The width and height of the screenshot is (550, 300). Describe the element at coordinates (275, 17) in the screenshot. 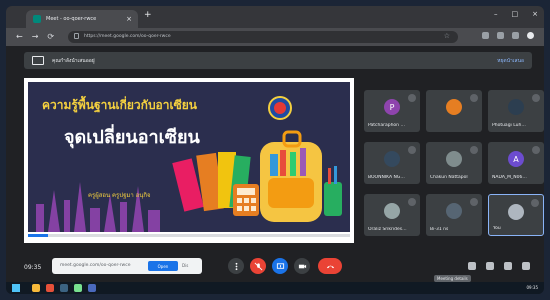

I see `tab-strip: Meet - oo-qoer-rwce × + – □ ×` at that location.